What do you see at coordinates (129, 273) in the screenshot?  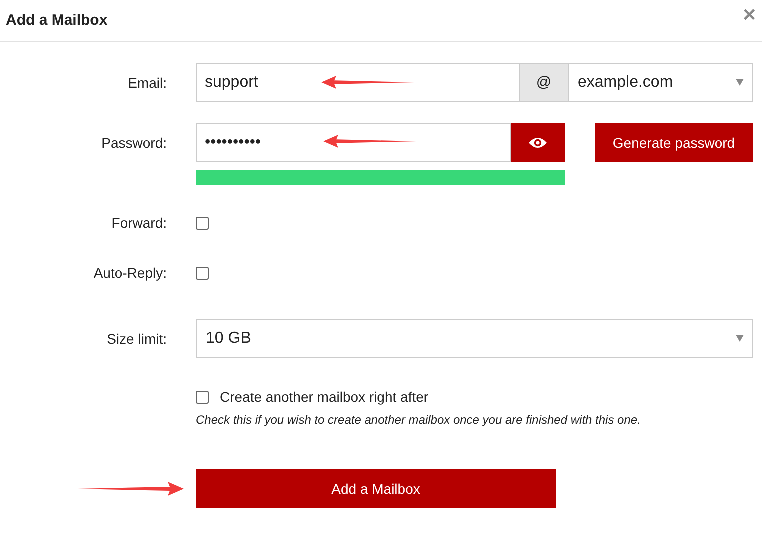 I see `option-label: Auto-Reply:` at bounding box center [129, 273].